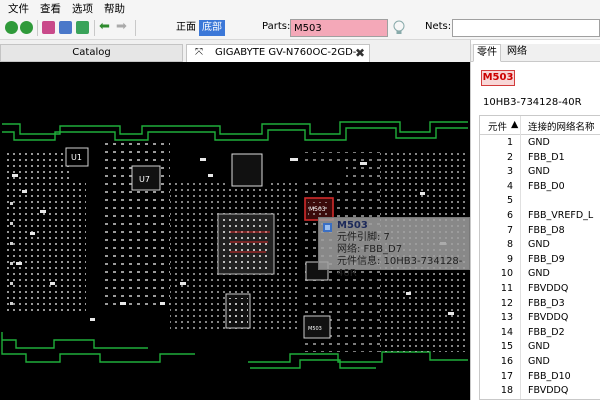 Image resolution: width=600 pixels, height=400 pixels. What do you see at coordinates (509, 230) in the screenshot?
I see `pin-number: 7` at bounding box center [509, 230].